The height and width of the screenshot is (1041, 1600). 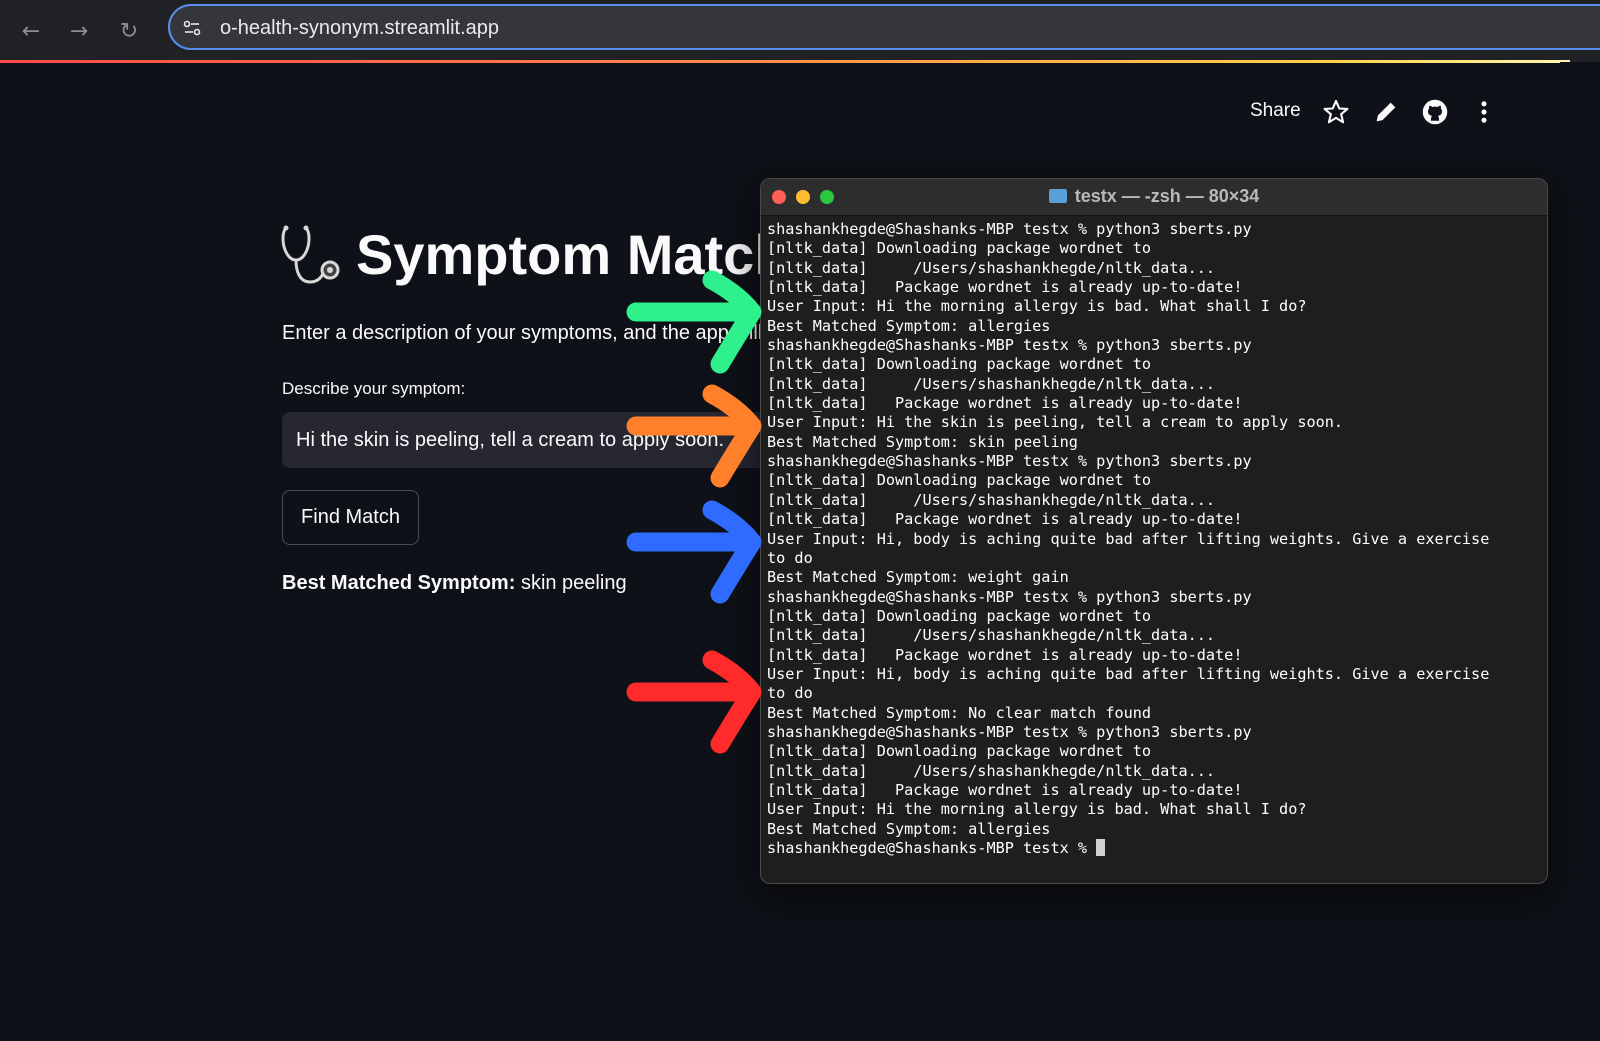 What do you see at coordinates (1386, 112) in the screenshot?
I see `edit-pencil-icon` at bounding box center [1386, 112].